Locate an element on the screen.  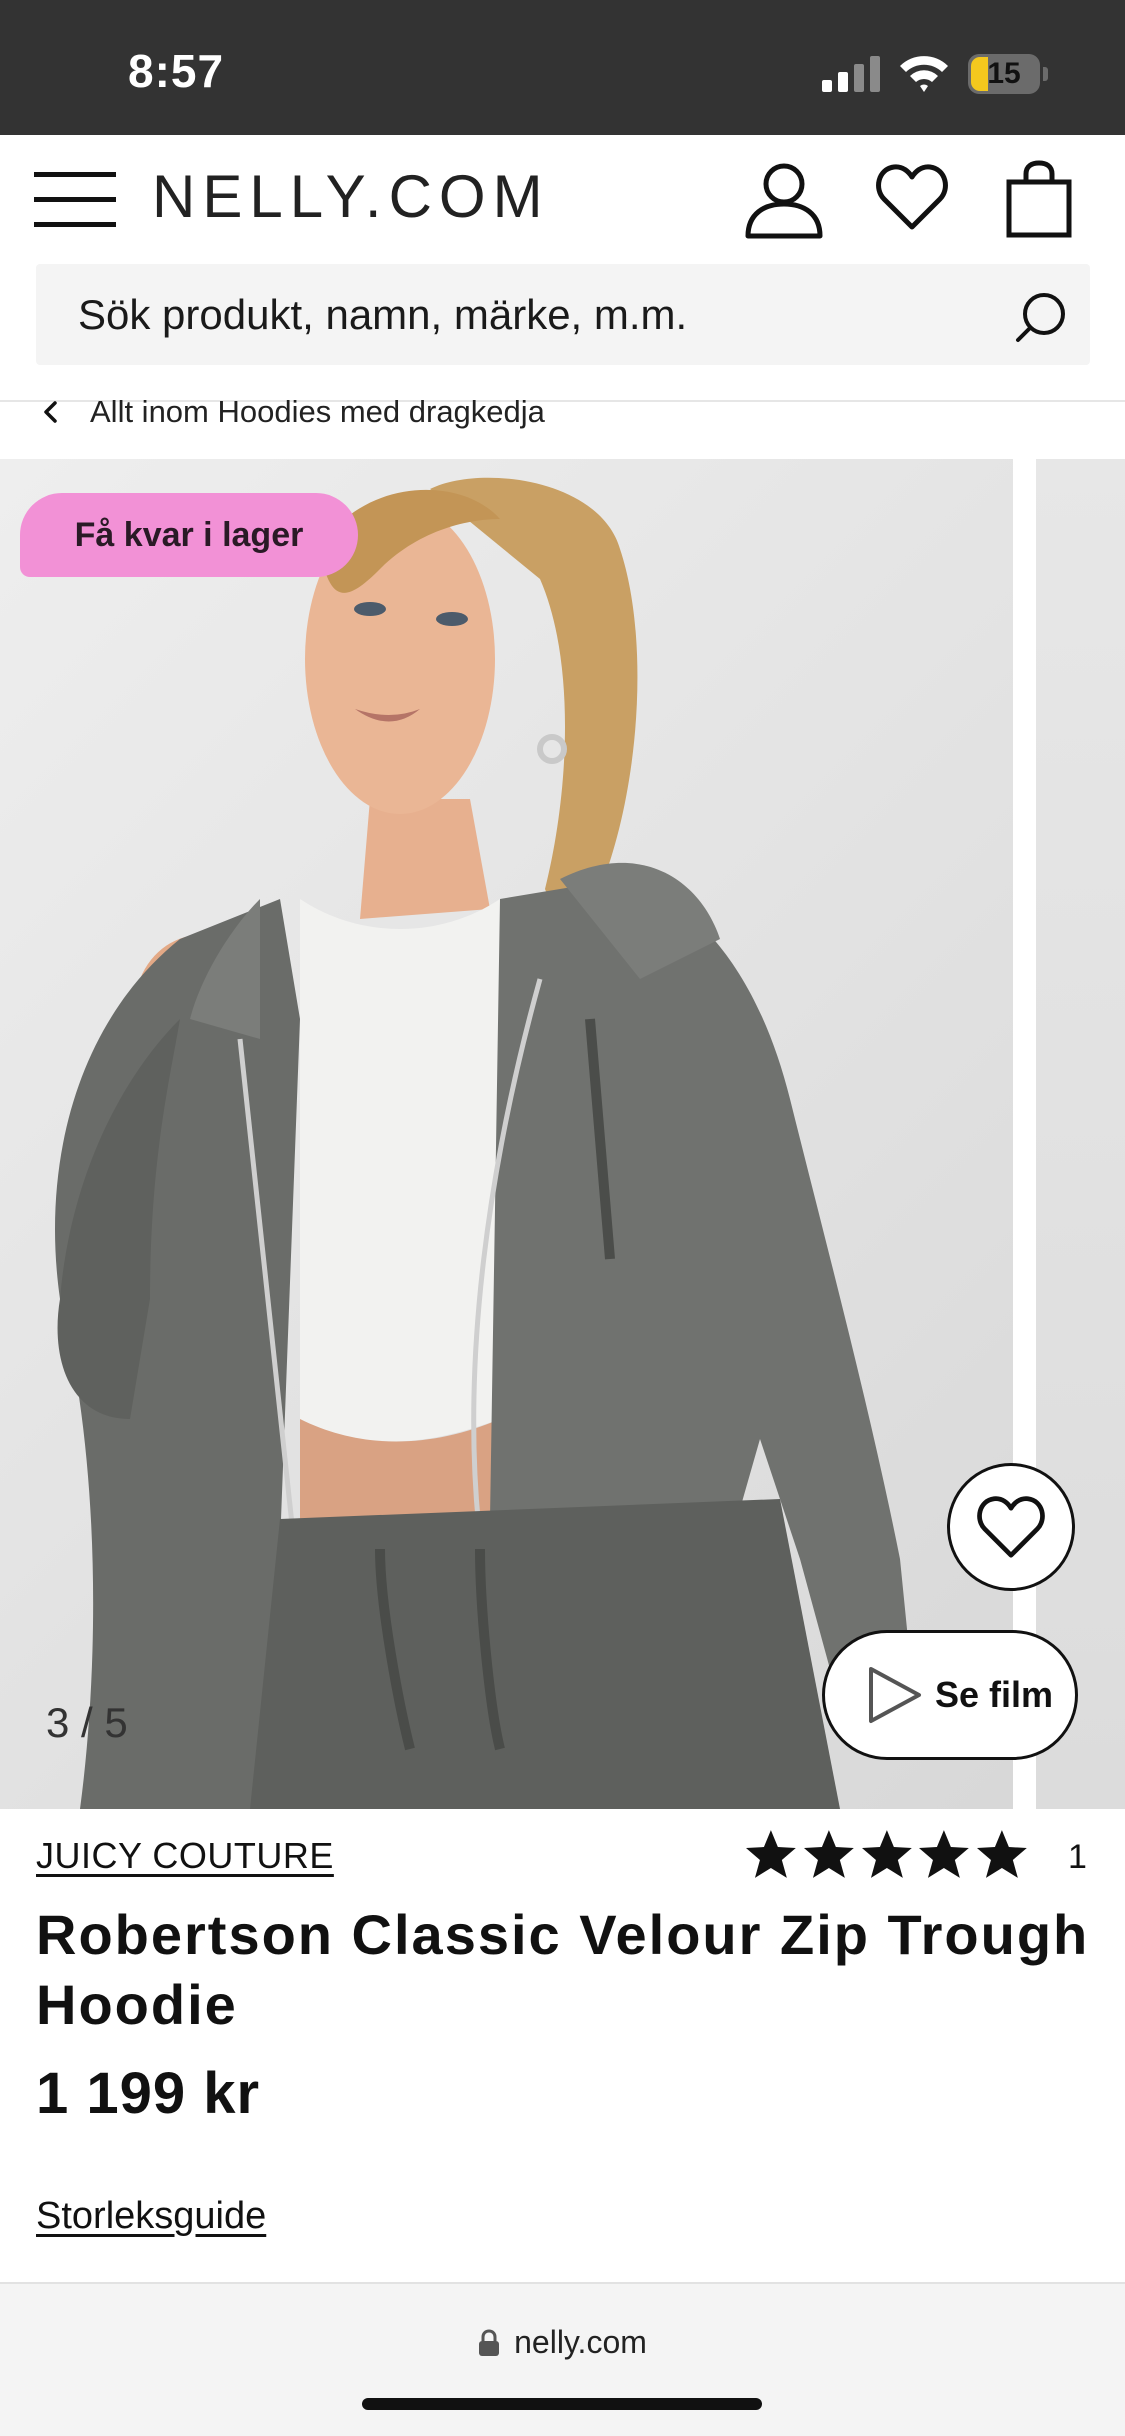
watch-video-button: Se film is located at coordinates (950, 1695).